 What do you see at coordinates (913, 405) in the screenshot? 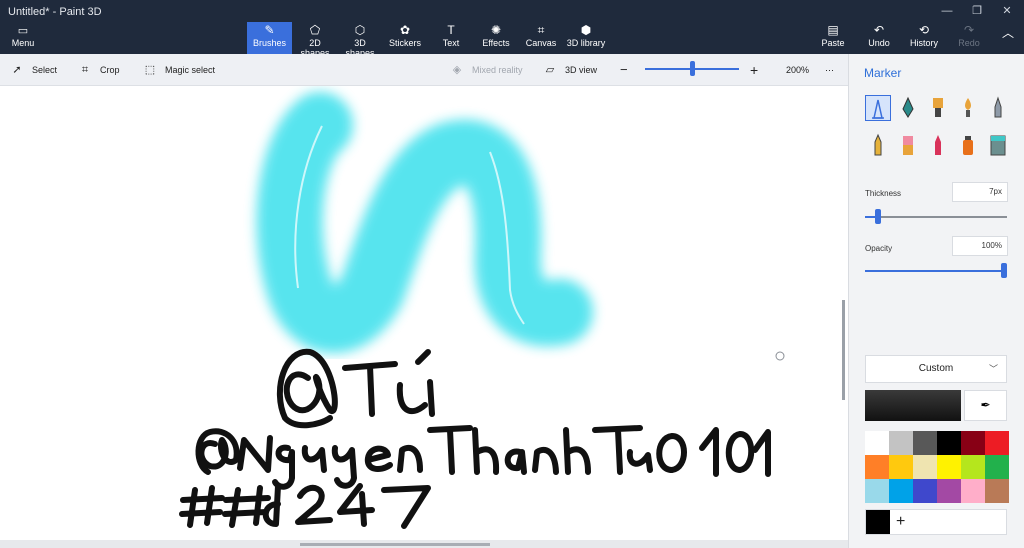
I see `current-color-swatch` at bounding box center [913, 405].